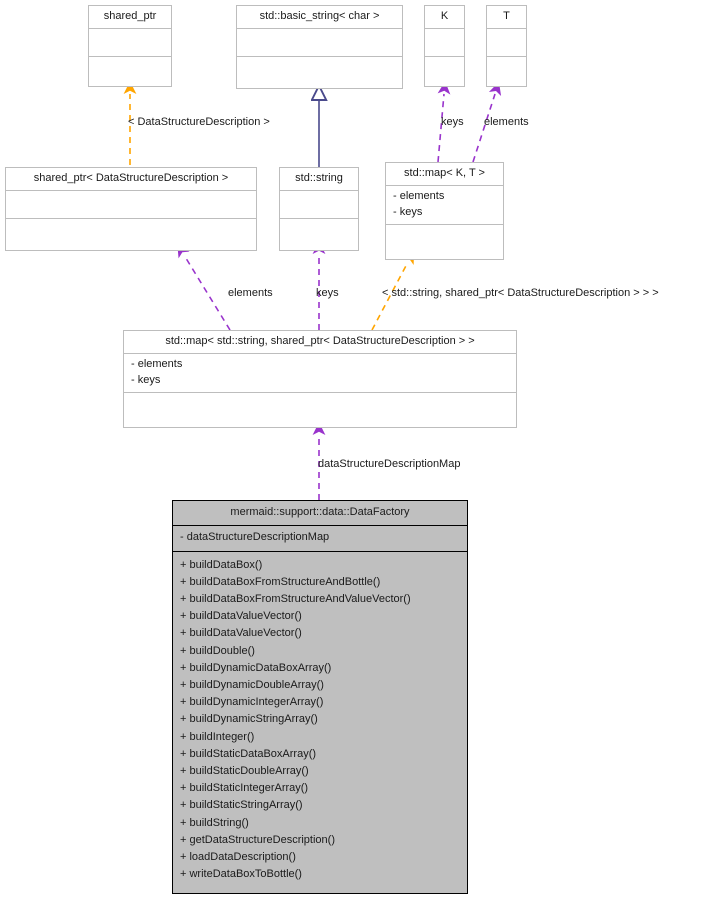  Describe the element at coordinates (241, 805) in the screenshot. I see `operation-row: + buildStaticStringArray()` at that location.